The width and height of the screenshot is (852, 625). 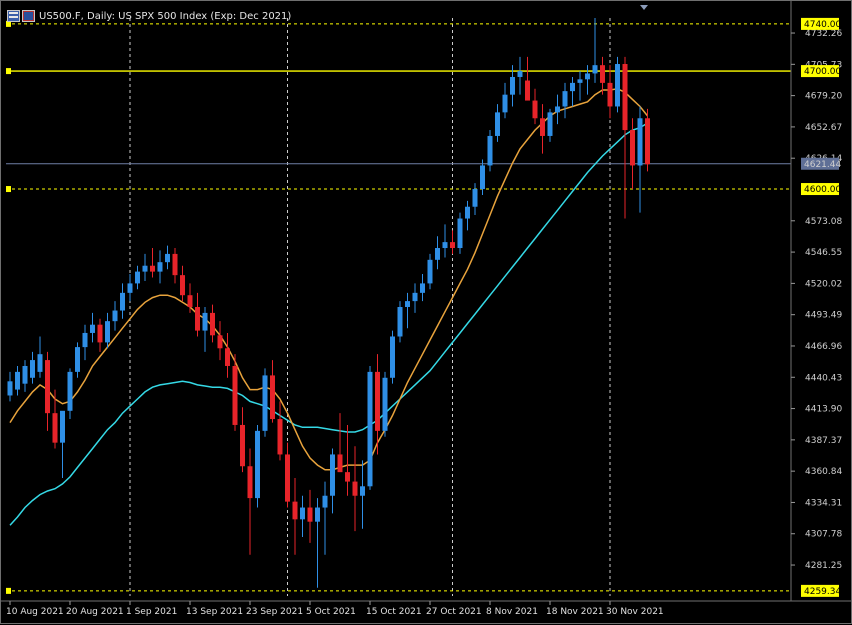 What do you see at coordinates (274, 612) in the screenshot?
I see `date-tick-label: 23 Sep 2021` at bounding box center [274, 612].